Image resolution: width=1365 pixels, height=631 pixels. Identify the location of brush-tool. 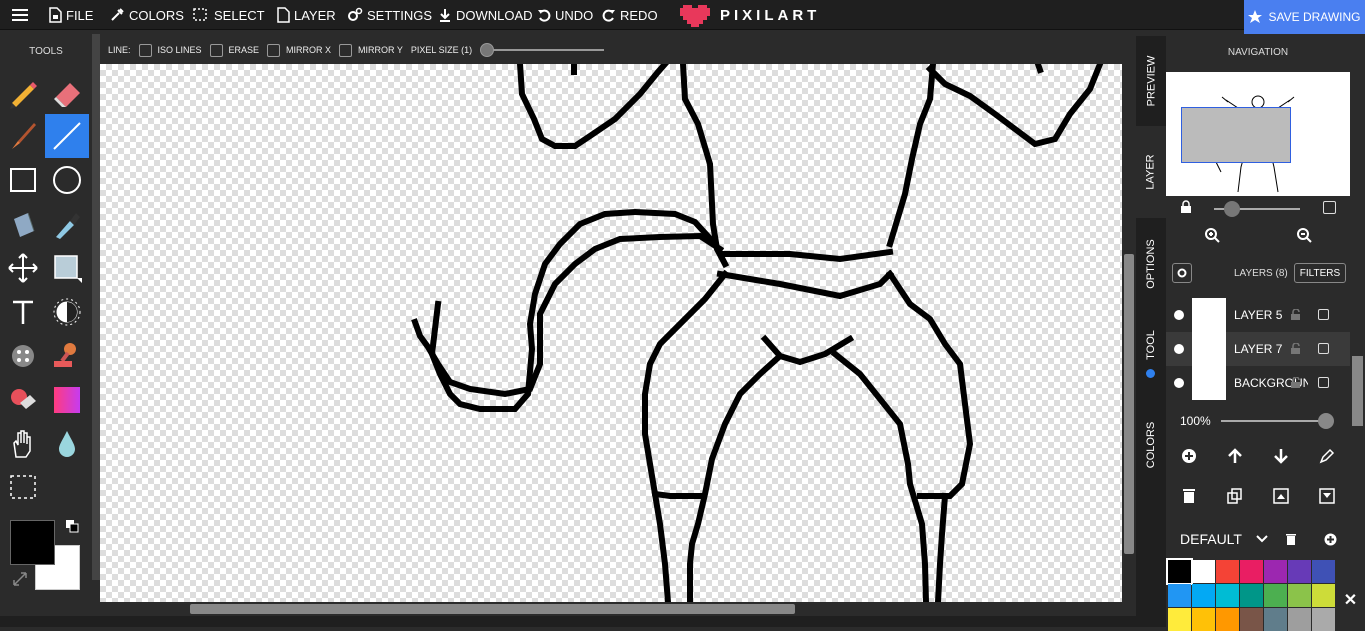
(23, 136).